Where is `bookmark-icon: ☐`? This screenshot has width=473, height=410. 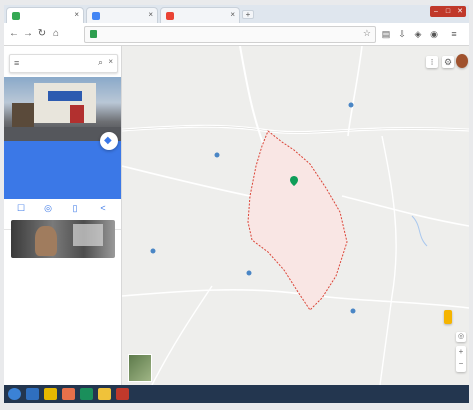
bookmark-icon: ☐ is located at coordinates (21, 208).